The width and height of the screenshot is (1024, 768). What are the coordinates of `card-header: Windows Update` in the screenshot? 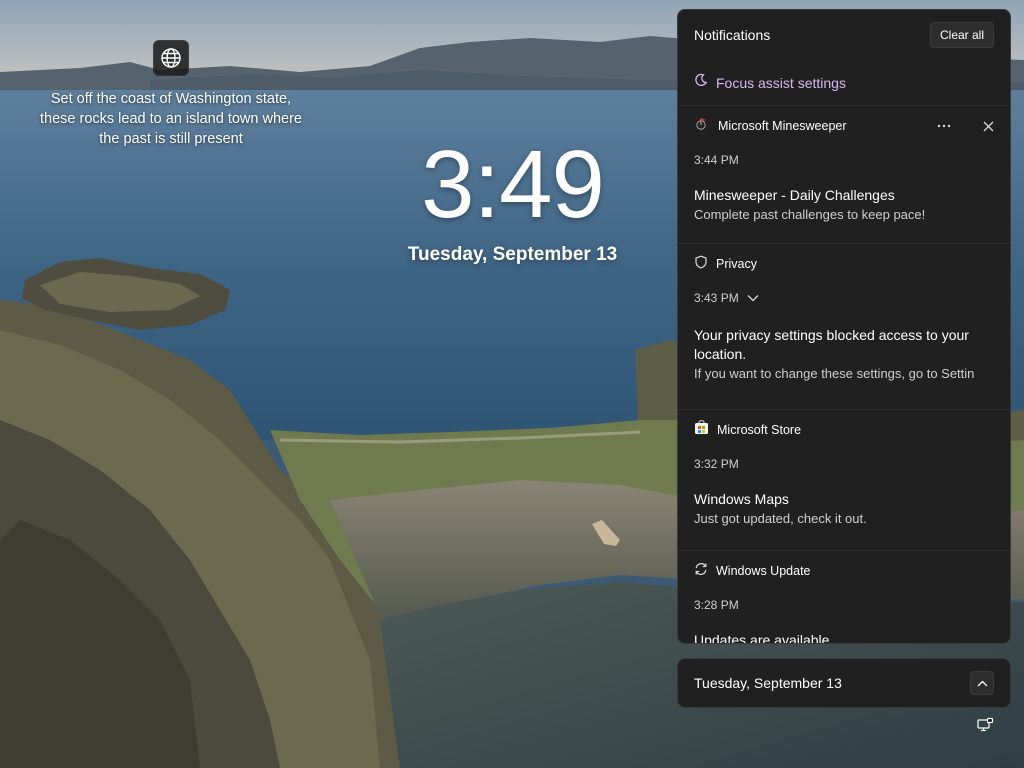 It's located at (844, 571).